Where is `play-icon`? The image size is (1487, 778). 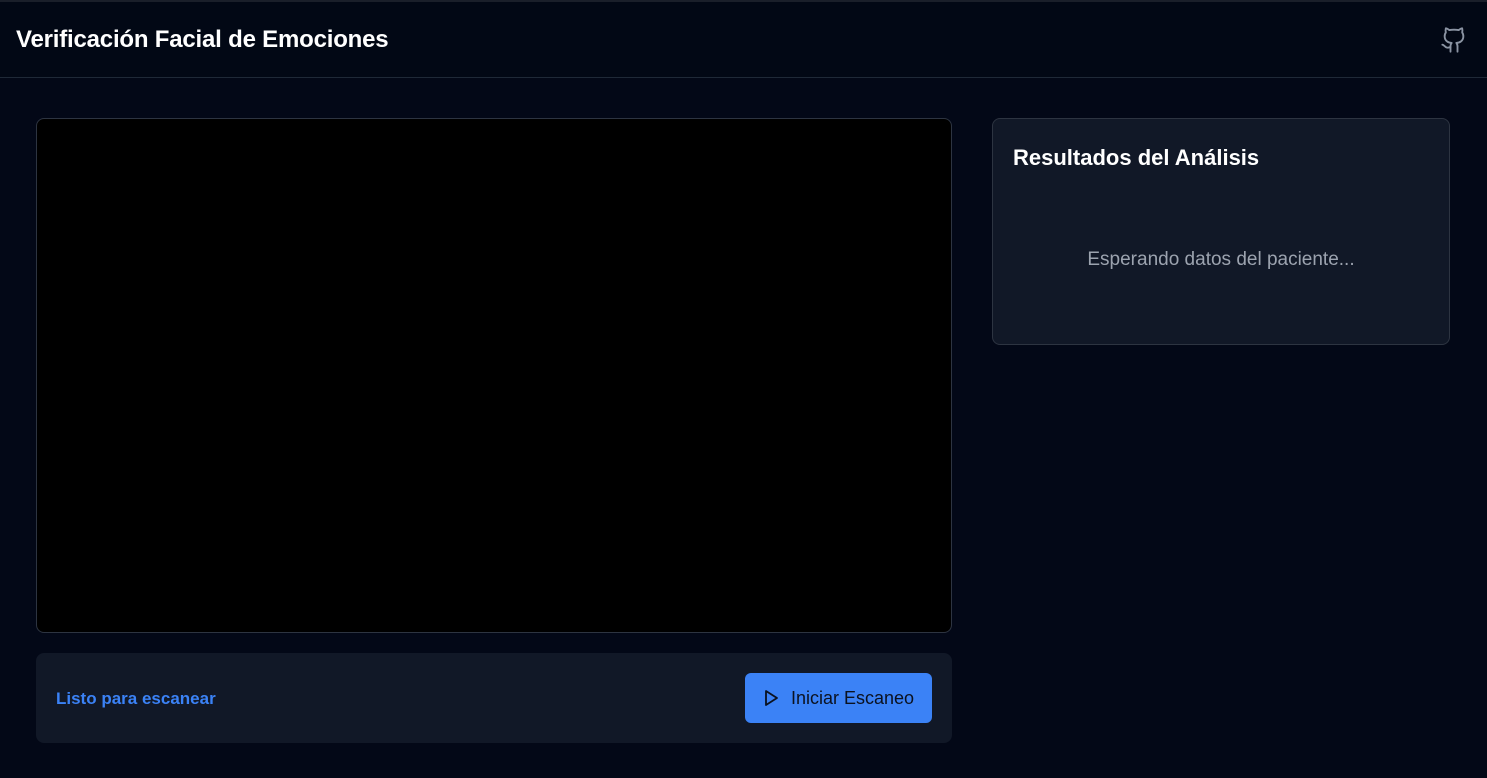
play-icon is located at coordinates (771, 698).